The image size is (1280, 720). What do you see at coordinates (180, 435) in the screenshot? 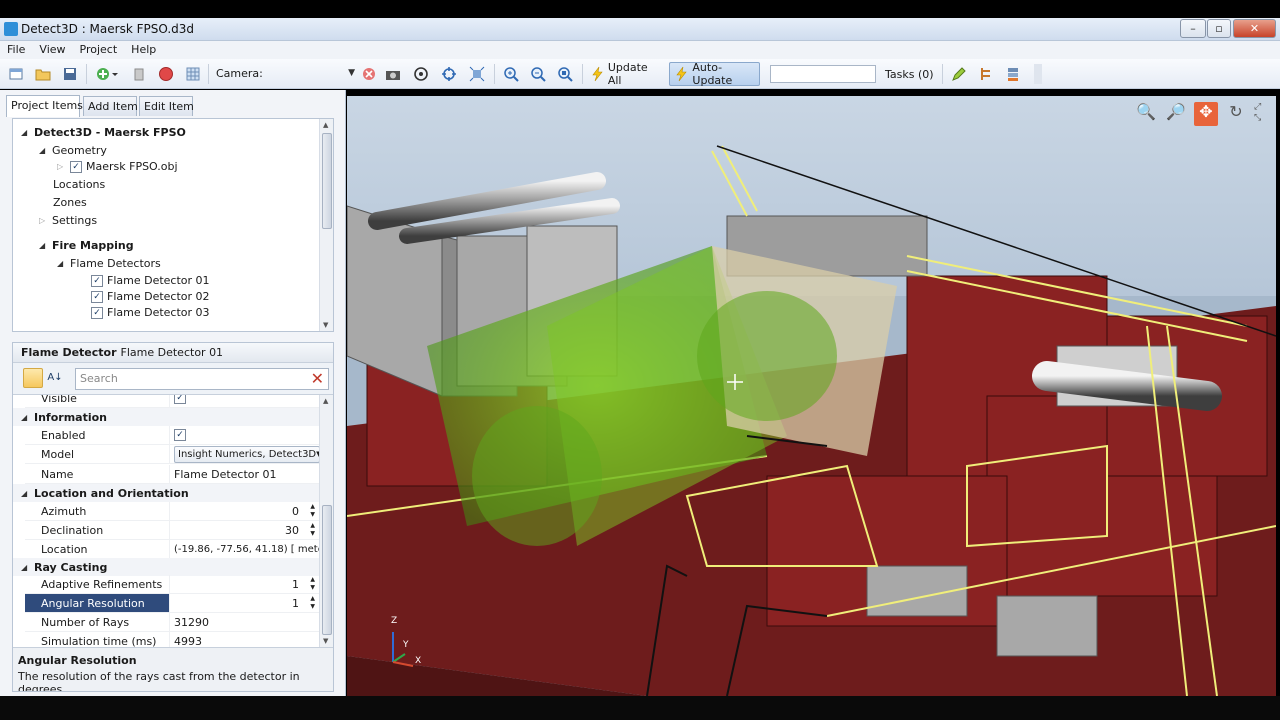
I see `enabled-checkbox: ✓` at bounding box center [180, 435].